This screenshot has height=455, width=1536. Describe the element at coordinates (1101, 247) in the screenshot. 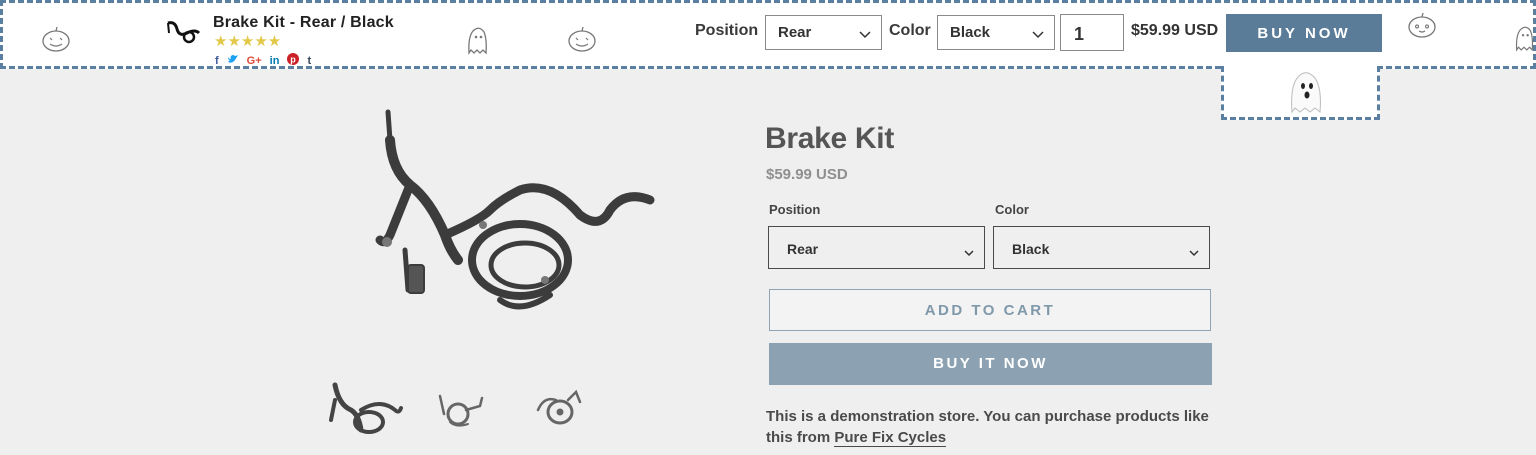

I see `color-select: Black` at that location.